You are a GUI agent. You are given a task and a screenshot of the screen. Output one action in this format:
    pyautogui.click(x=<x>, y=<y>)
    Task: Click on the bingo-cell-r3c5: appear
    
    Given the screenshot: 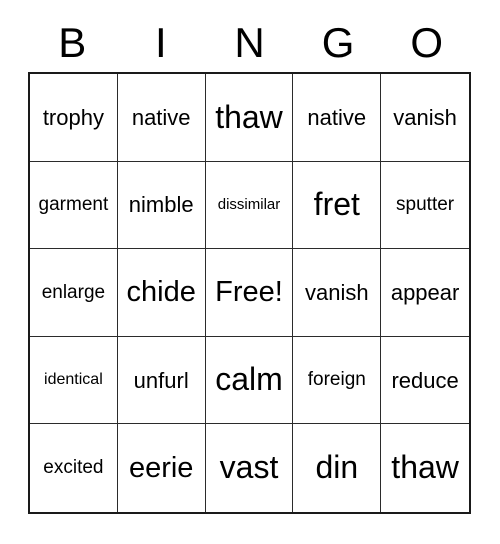 What is the action you would take?
    pyautogui.click(x=425, y=293)
    